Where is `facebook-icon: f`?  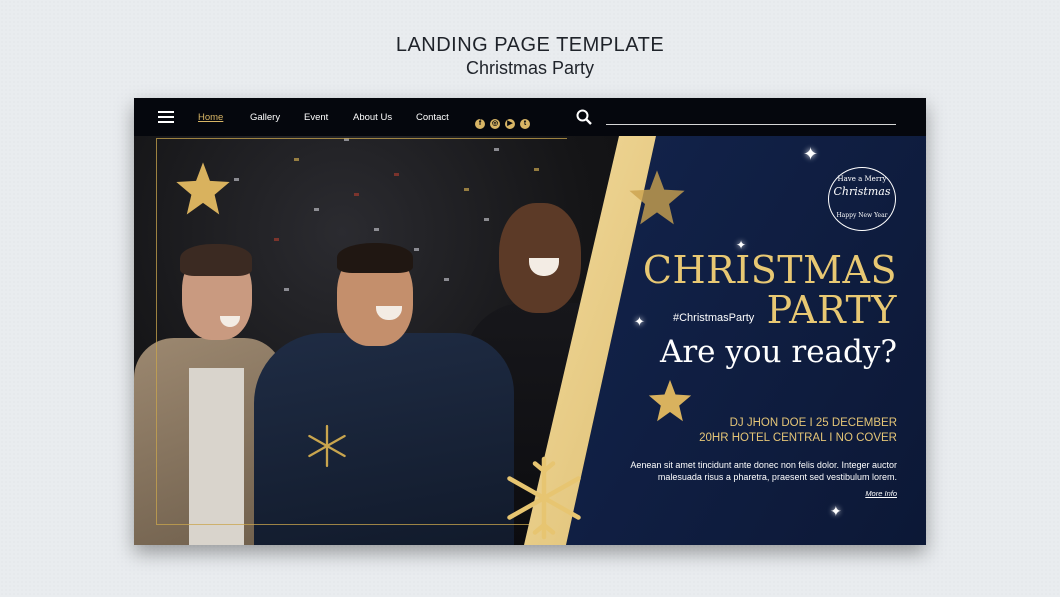 facebook-icon: f is located at coordinates (480, 124).